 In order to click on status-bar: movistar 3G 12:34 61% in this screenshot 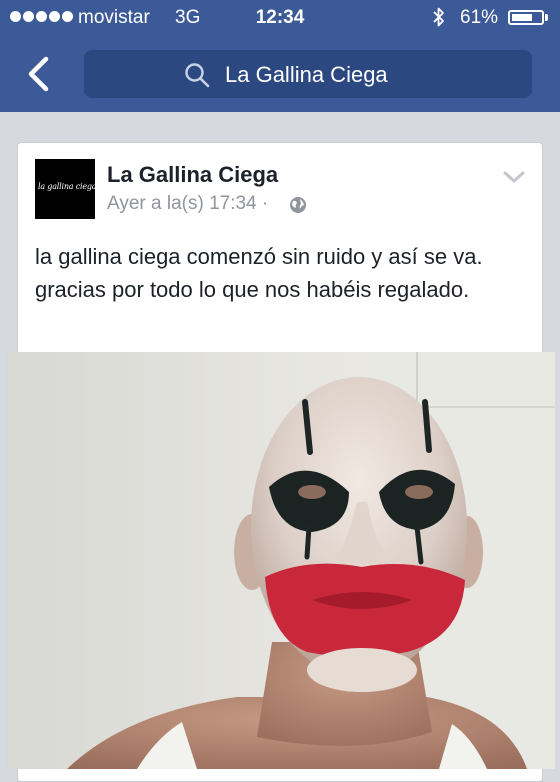, I will do `click(280, 18)`.